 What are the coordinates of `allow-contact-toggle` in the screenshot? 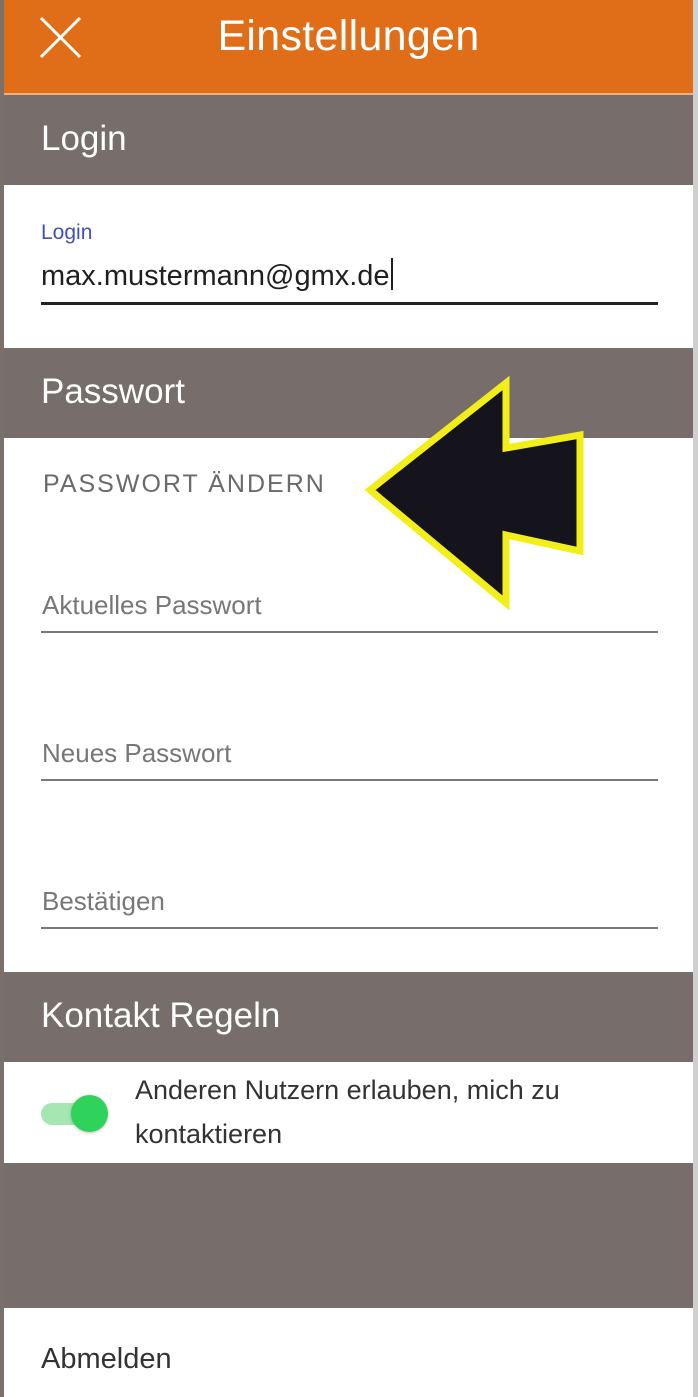 It's located at (74, 1114).